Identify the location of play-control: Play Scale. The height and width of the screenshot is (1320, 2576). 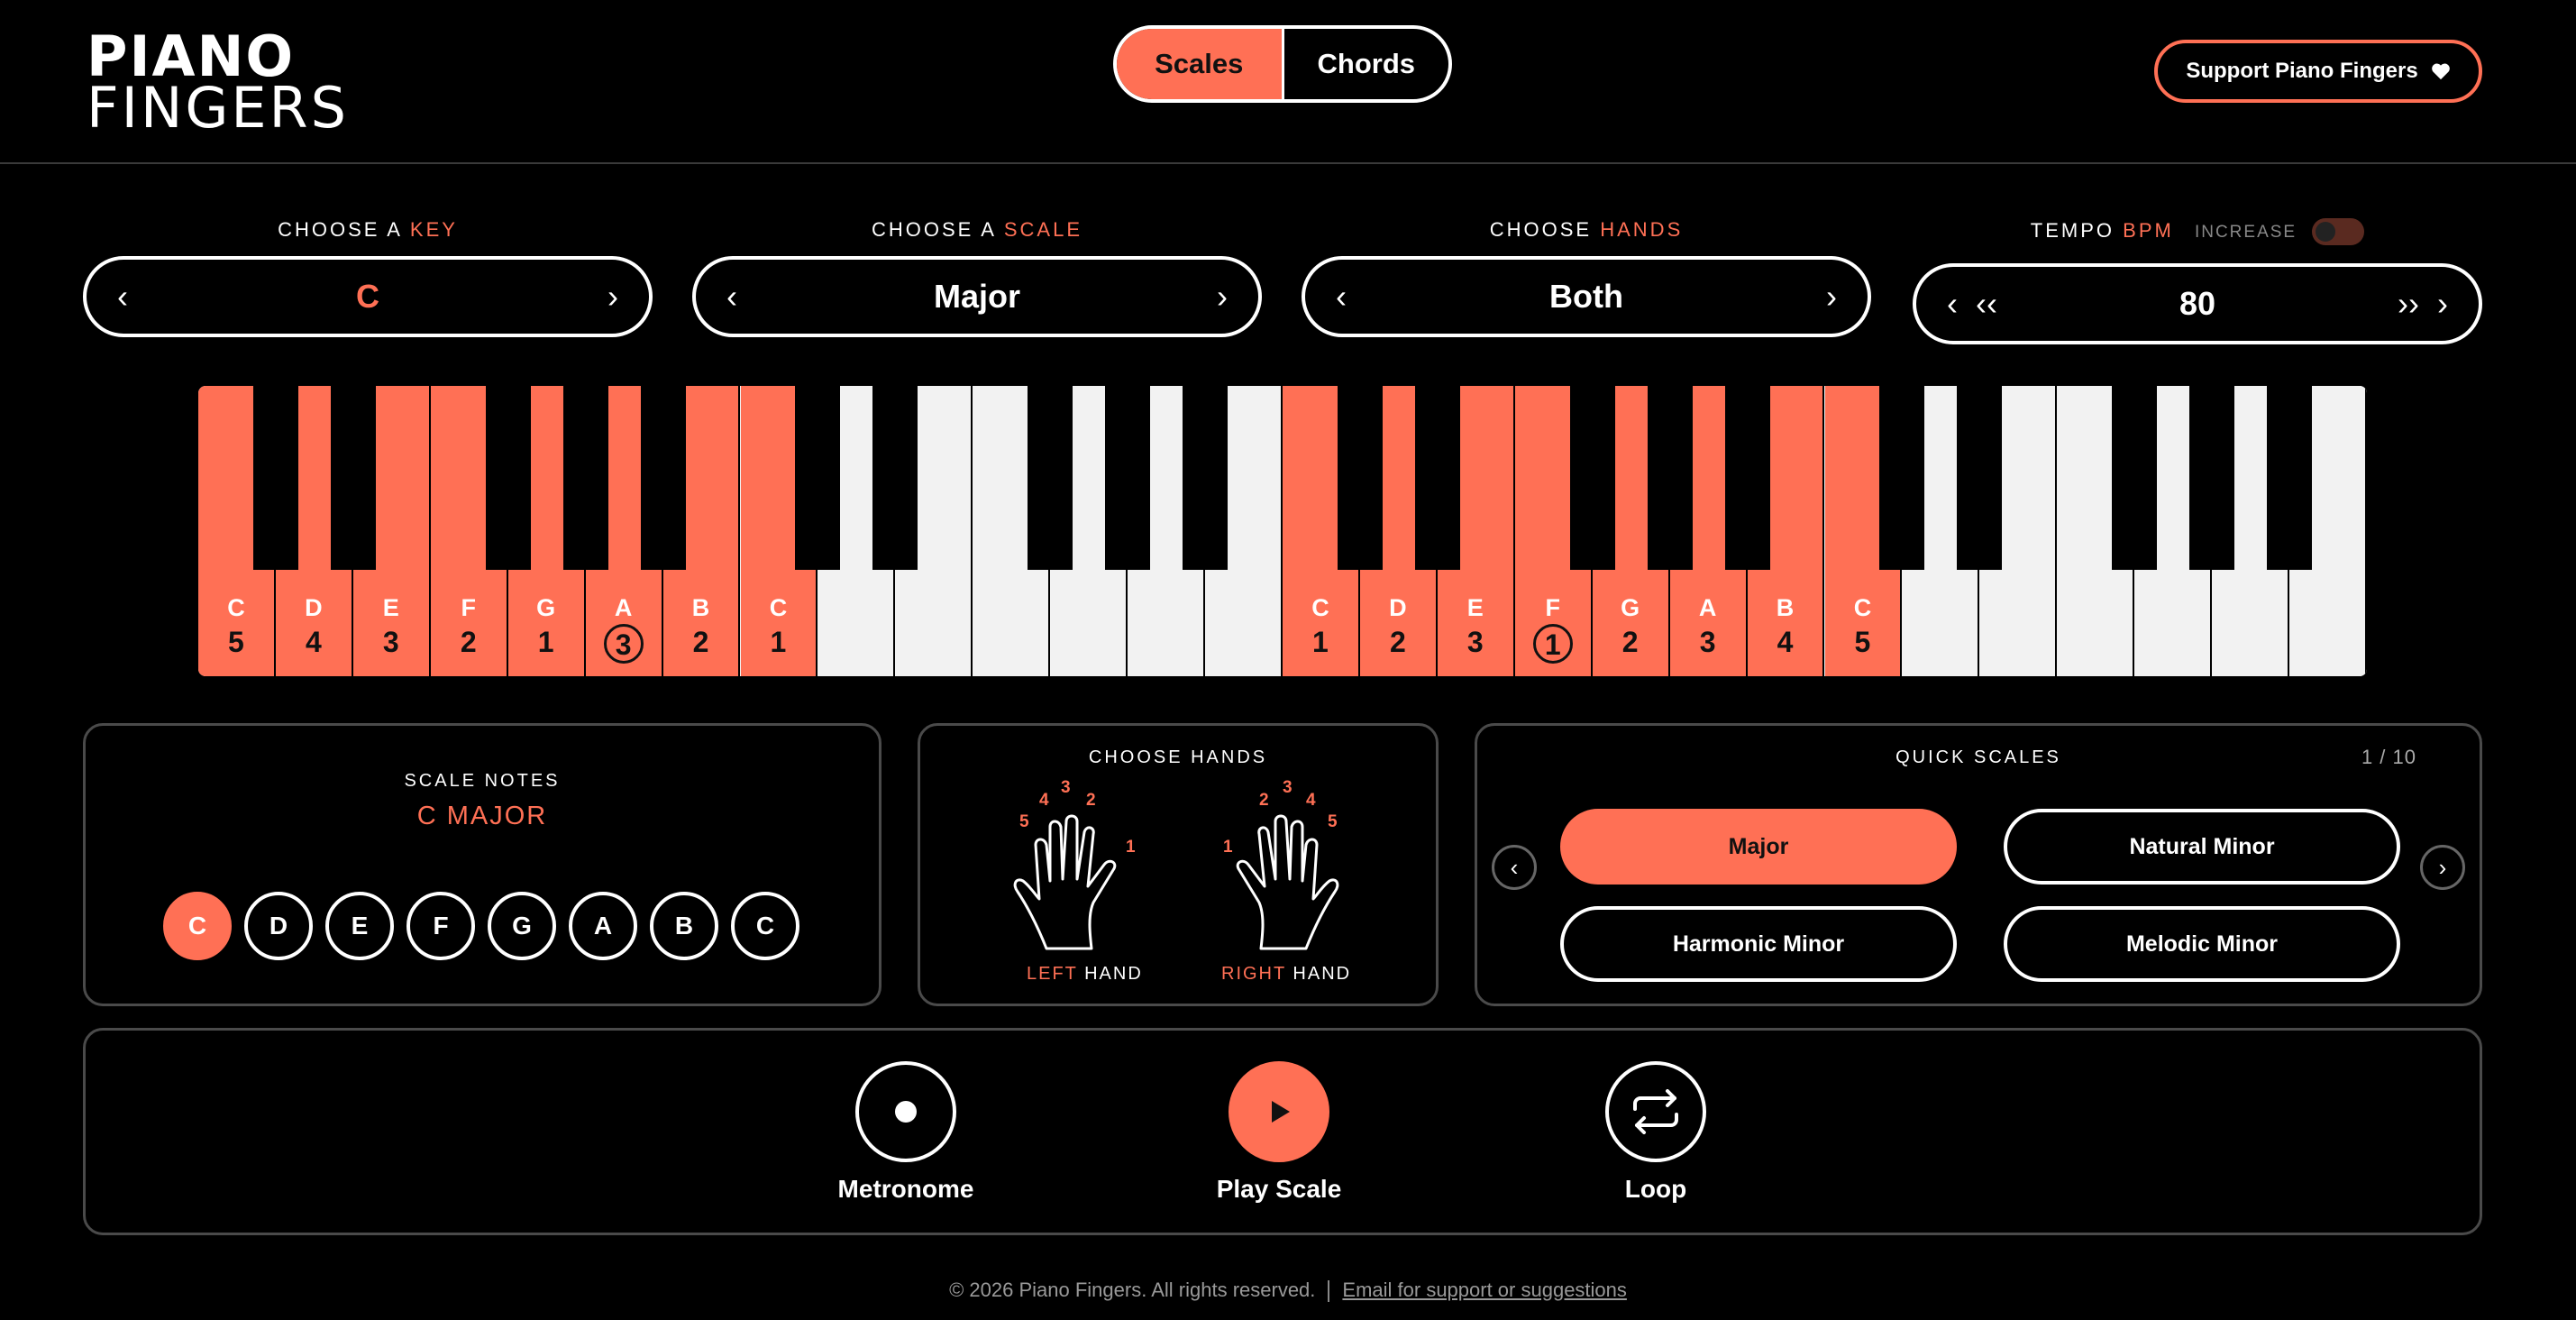
(1279, 1132).